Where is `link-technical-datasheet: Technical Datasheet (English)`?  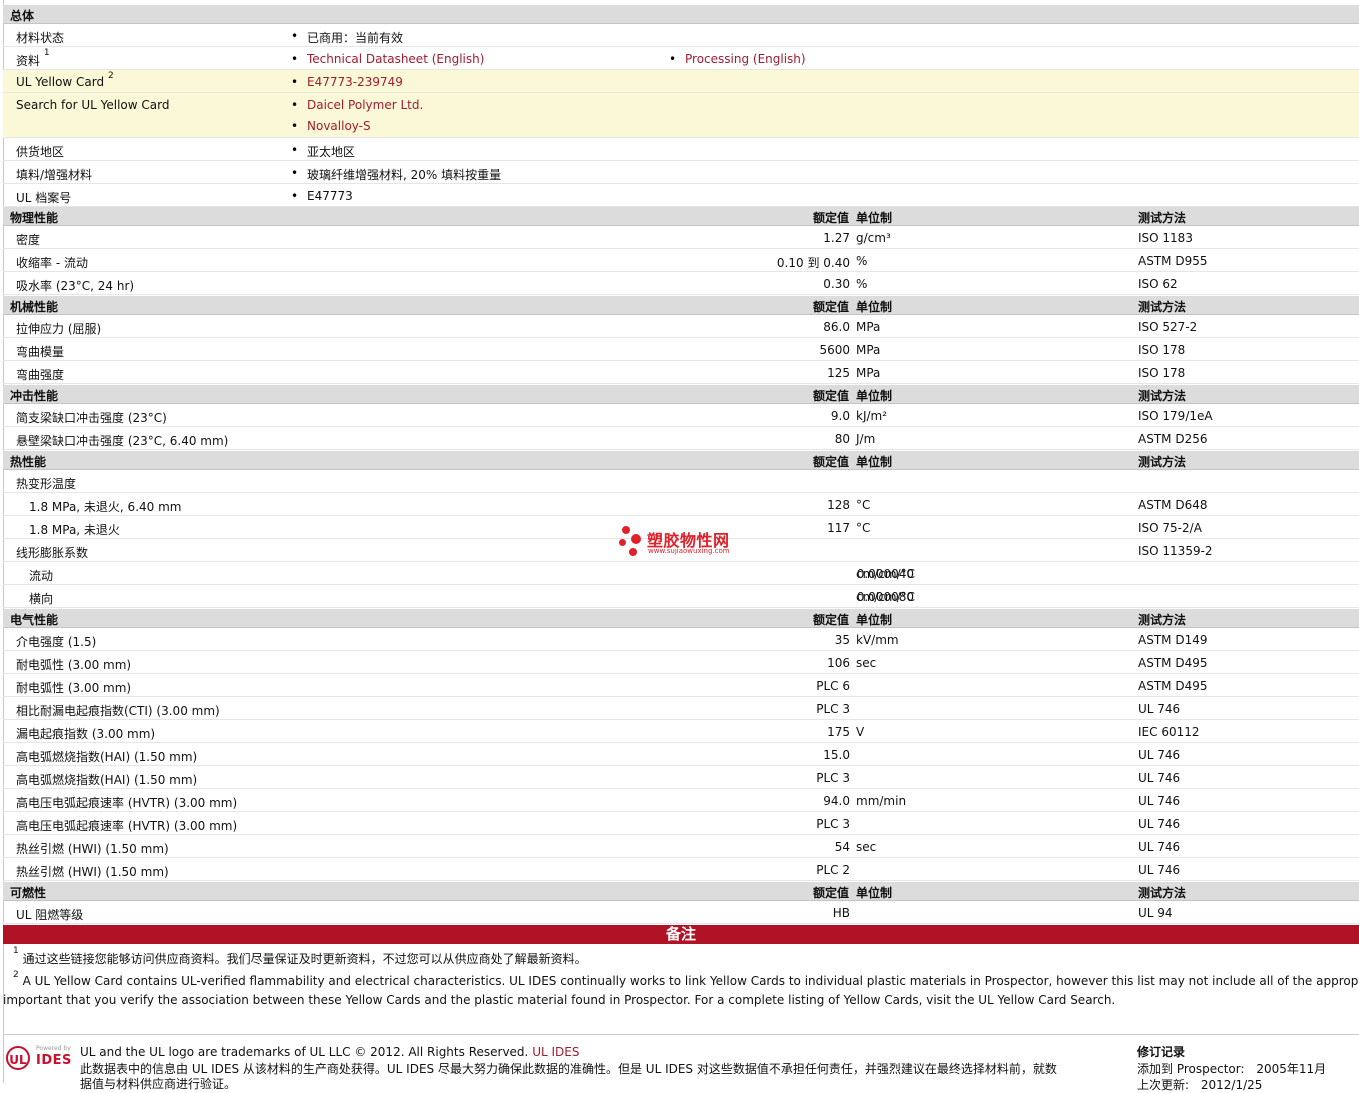
link-technical-datasheet: Technical Datasheet (English) is located at coordinates (387, 59).